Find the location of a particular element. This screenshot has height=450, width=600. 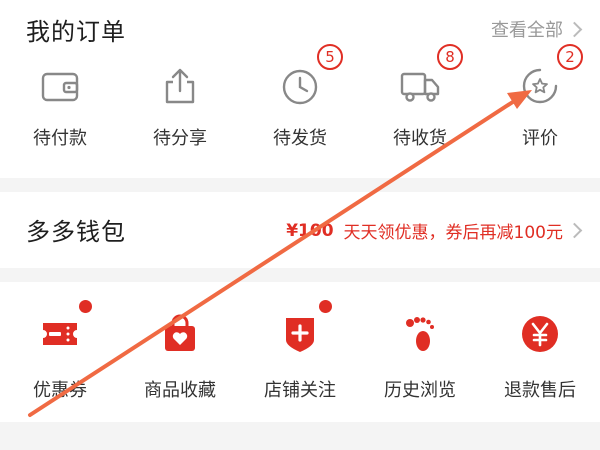

tool-label: 退款售后 is located at coordinates (540, 390).